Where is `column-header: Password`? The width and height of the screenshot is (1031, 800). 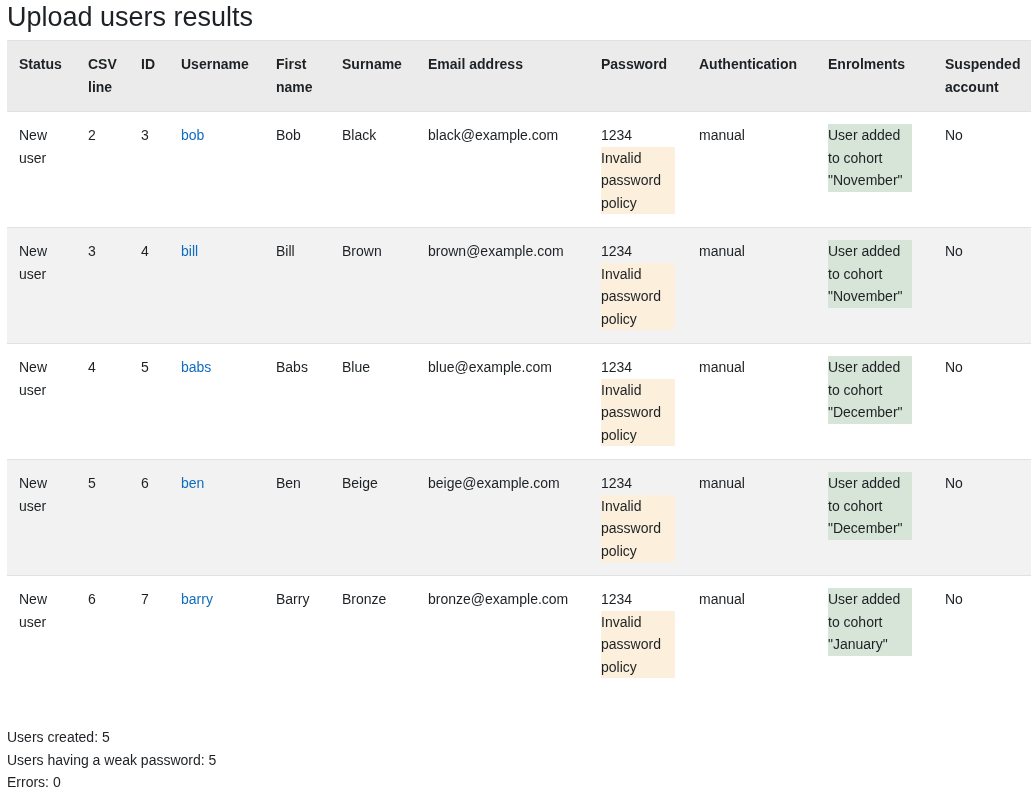
column-header: Password is located at coordinates (638, 76).